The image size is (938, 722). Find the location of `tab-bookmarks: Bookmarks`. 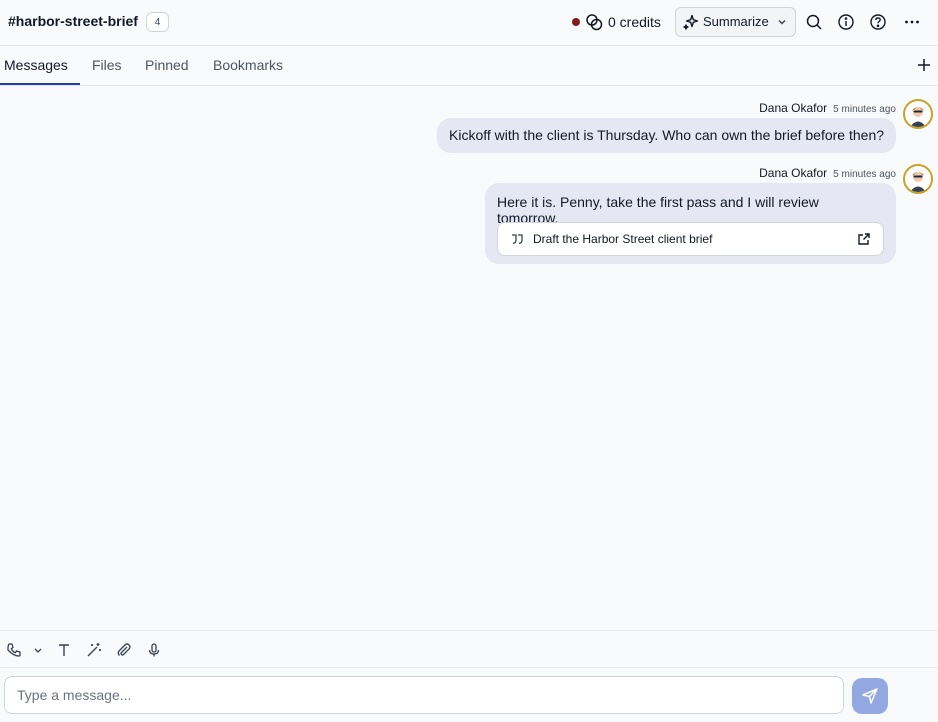

tab-bookmarks: Bookmarks is located at coordinates (248, 65).